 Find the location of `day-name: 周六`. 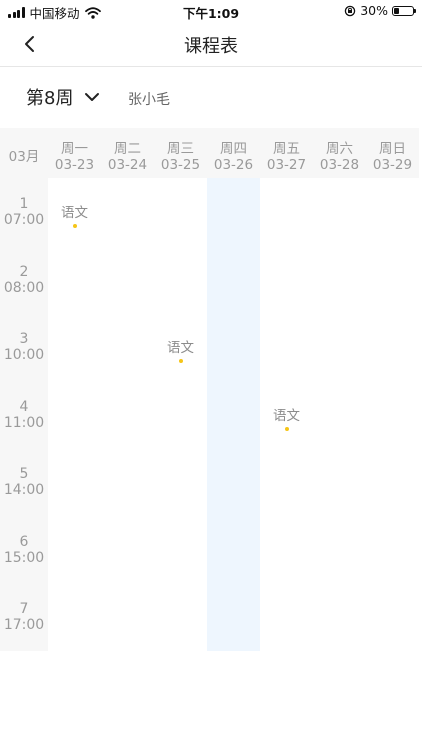

day-name: 周六 is located at coordinates (339, 149).